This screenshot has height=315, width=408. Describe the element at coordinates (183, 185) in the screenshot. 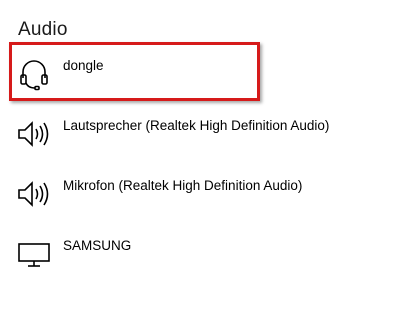

I see `device-label: Mikrofon (Realtek High Definition Audio)` at that location.